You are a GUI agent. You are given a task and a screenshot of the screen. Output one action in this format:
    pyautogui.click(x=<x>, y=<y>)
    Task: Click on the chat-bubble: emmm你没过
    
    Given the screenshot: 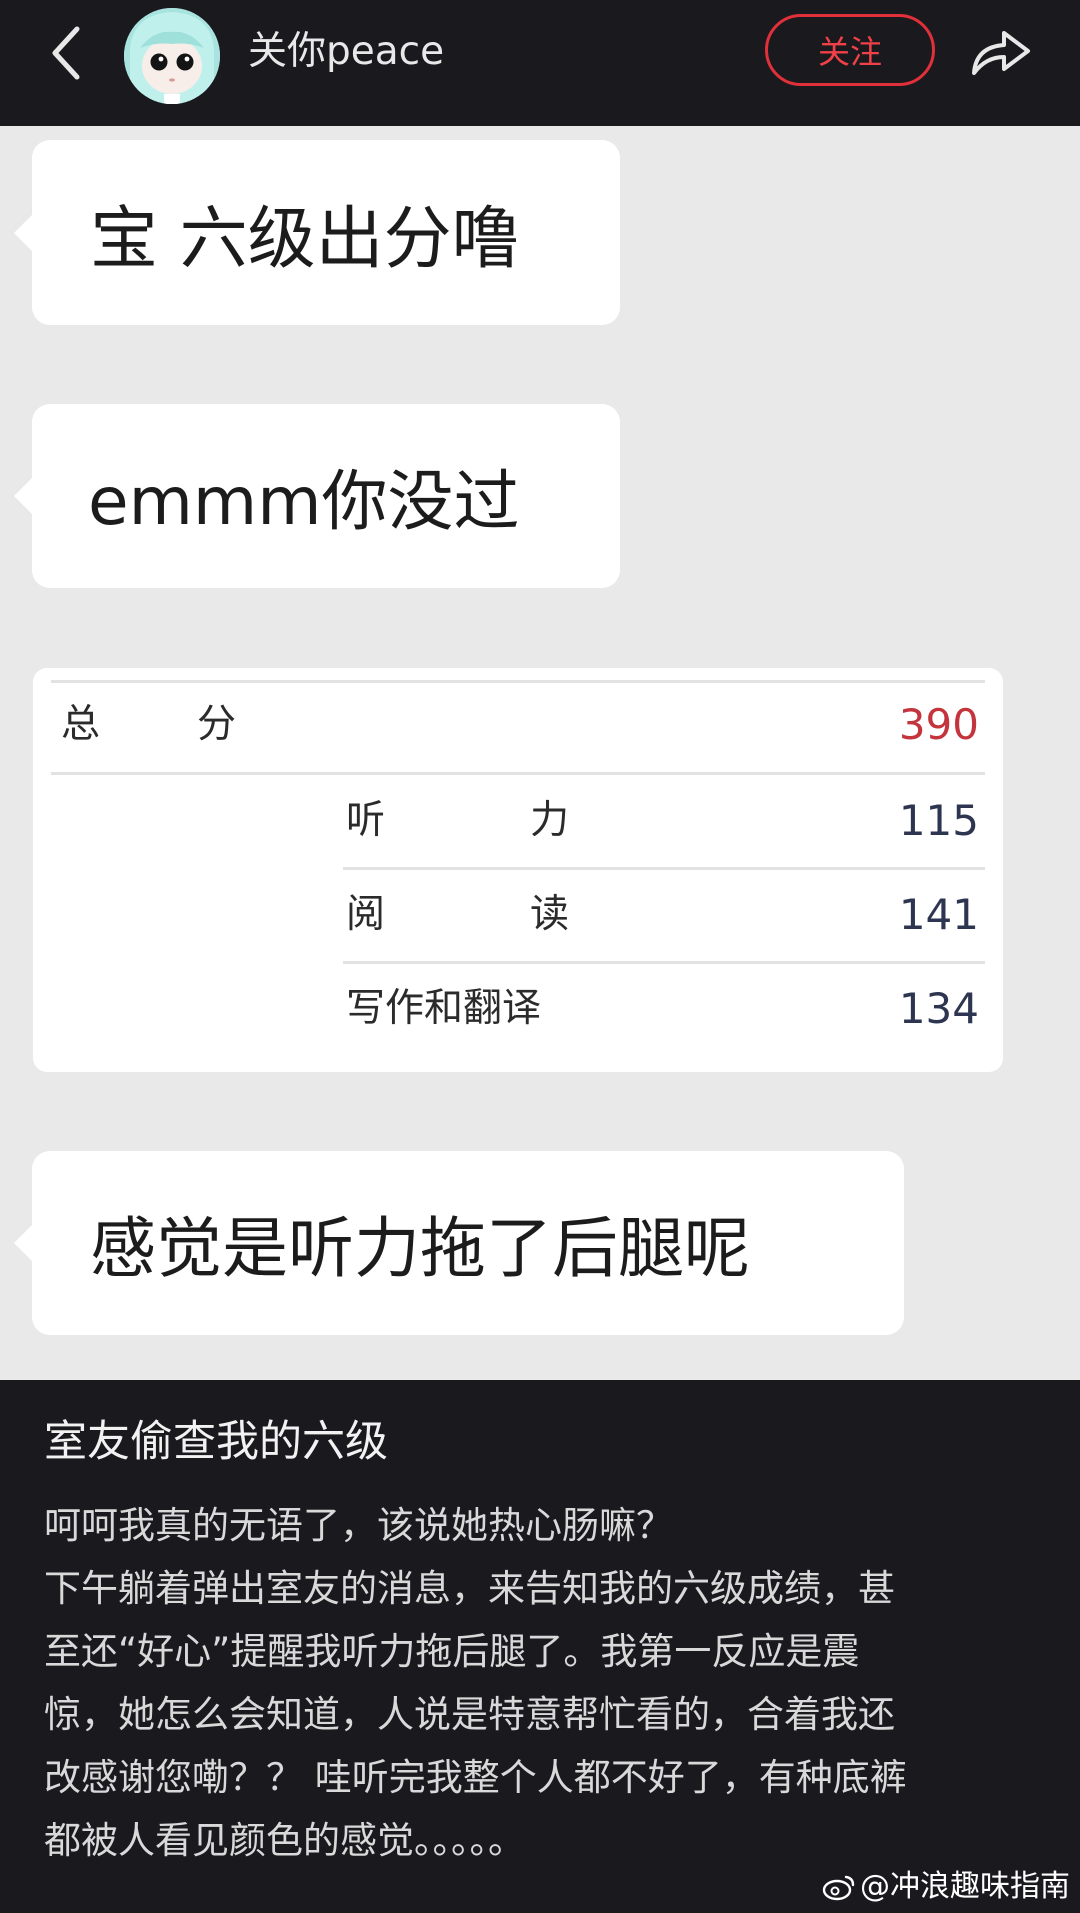 What is the action you would take?
    pyautogui.click(x=317, y=496)
    